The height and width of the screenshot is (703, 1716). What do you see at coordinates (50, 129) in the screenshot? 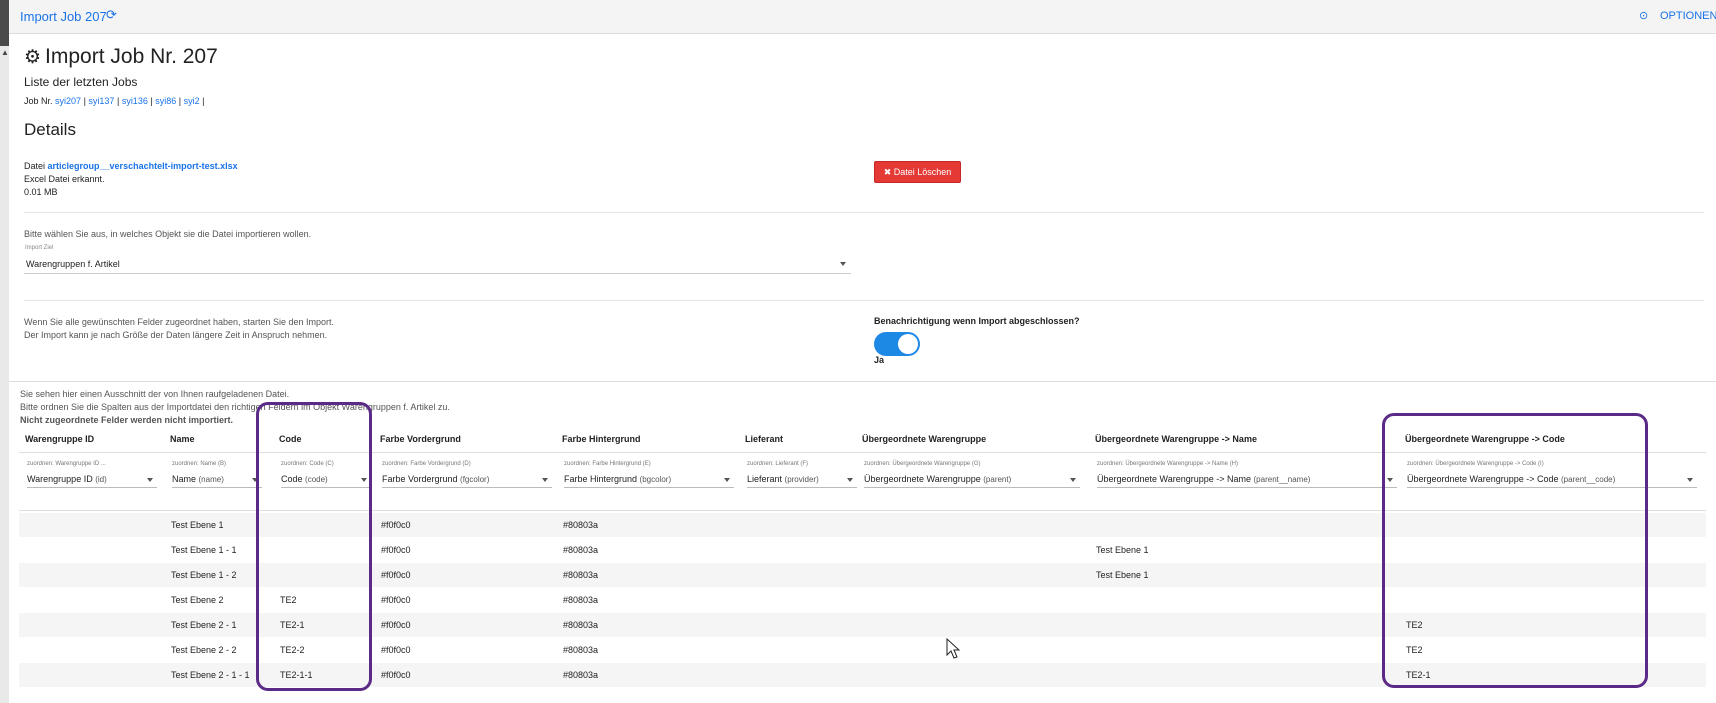
I see `details-heading: Details` at bounding box center [50, 129].